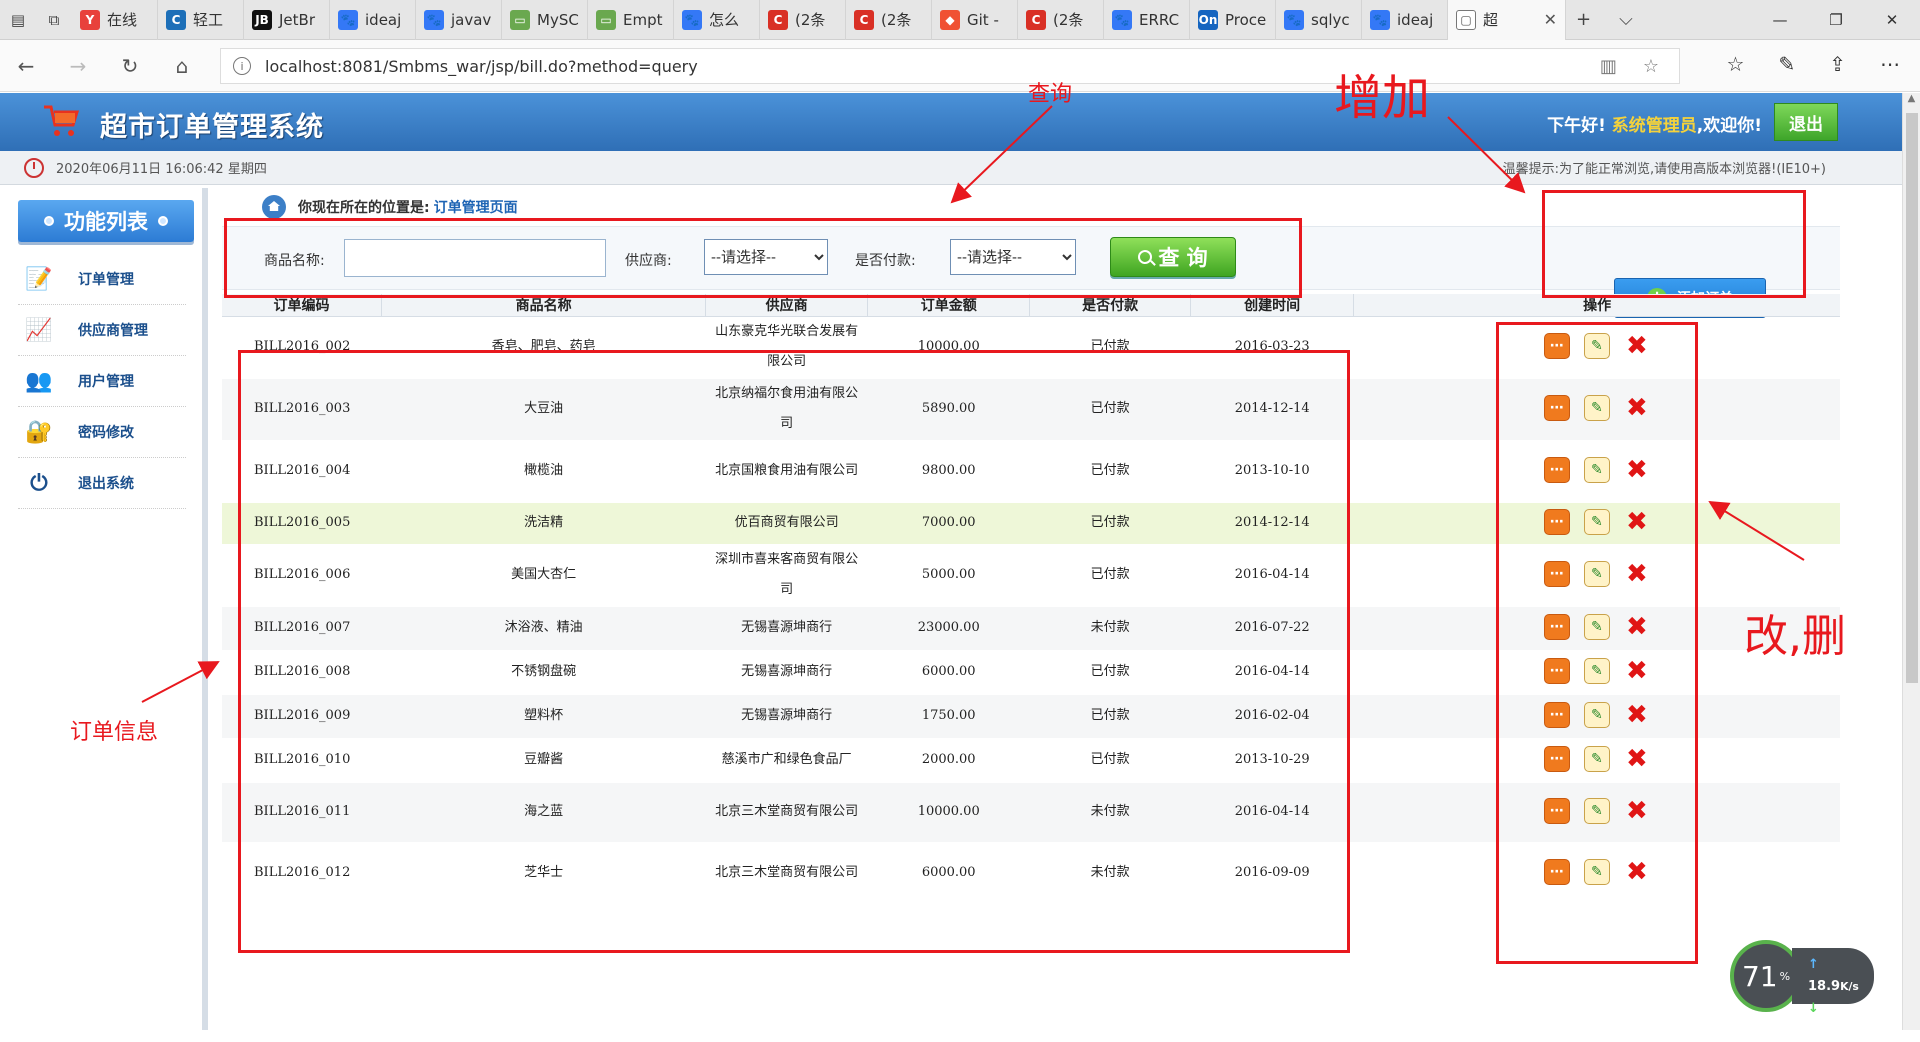 This screenshot has width=1920, height=1042. What do you see at coordinates (1759, 976) in the screenshot?
I see `memory-percent: 71` at bounding box center [1759, 976].